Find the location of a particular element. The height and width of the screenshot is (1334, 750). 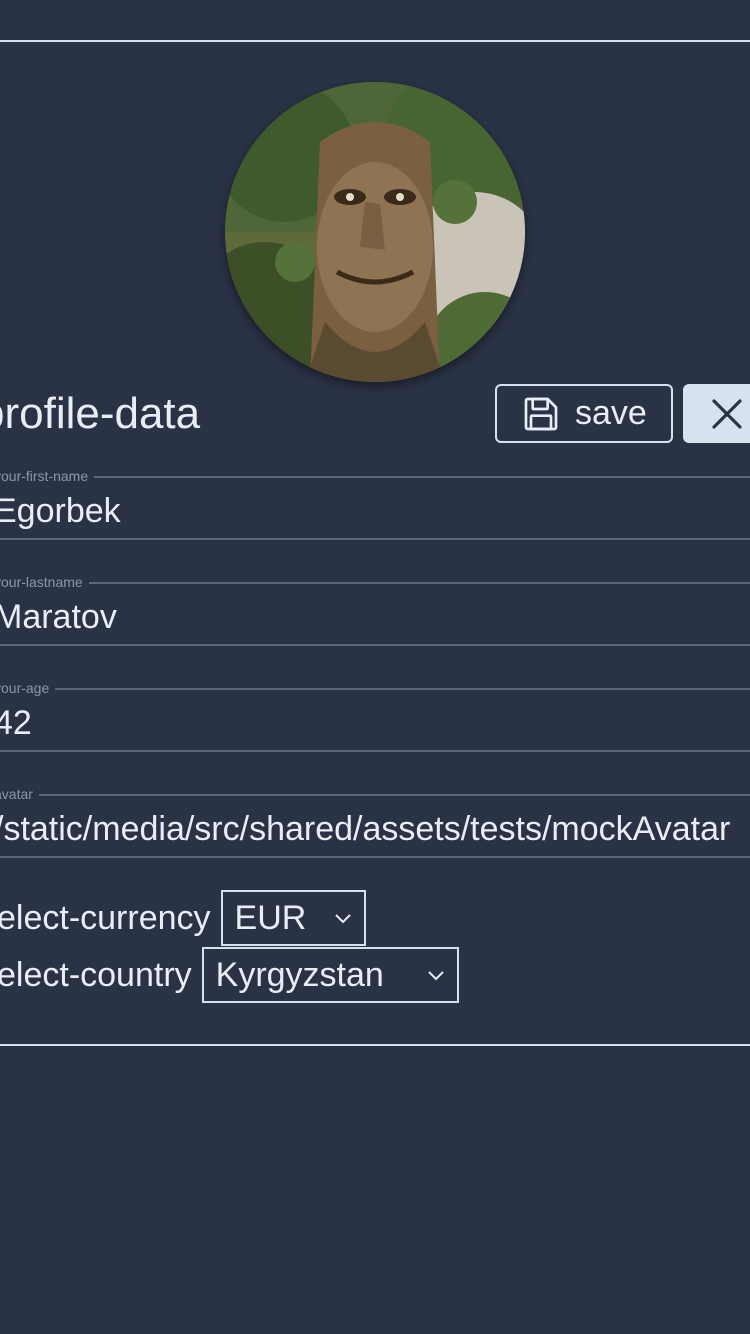

save-button-label: save is located at coordinates (611, 413).